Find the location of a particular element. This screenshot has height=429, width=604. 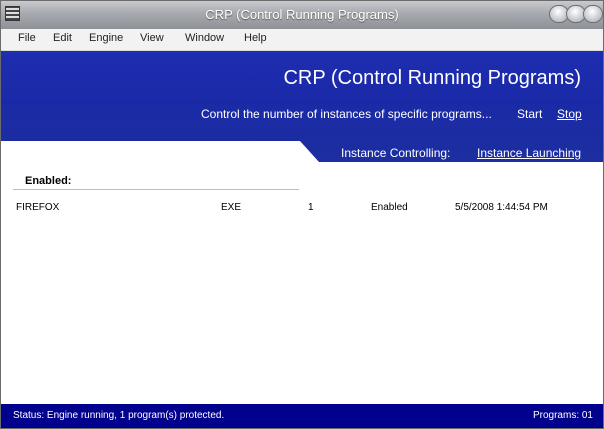

title-bar: CRP (Control Running Programs) is located at coordinates (302, 15).